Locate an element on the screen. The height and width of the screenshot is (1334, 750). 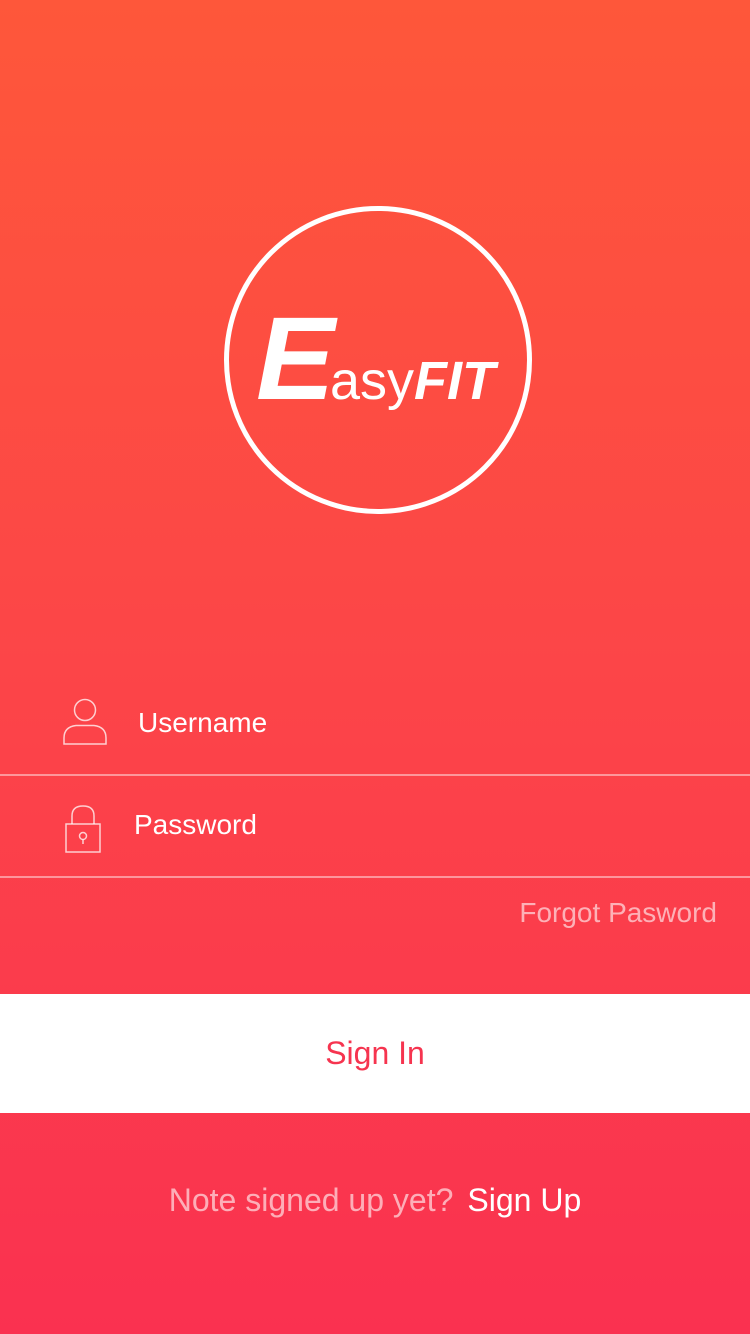
sign-up-link: Sign Up is located at coordinates (524, 1200).